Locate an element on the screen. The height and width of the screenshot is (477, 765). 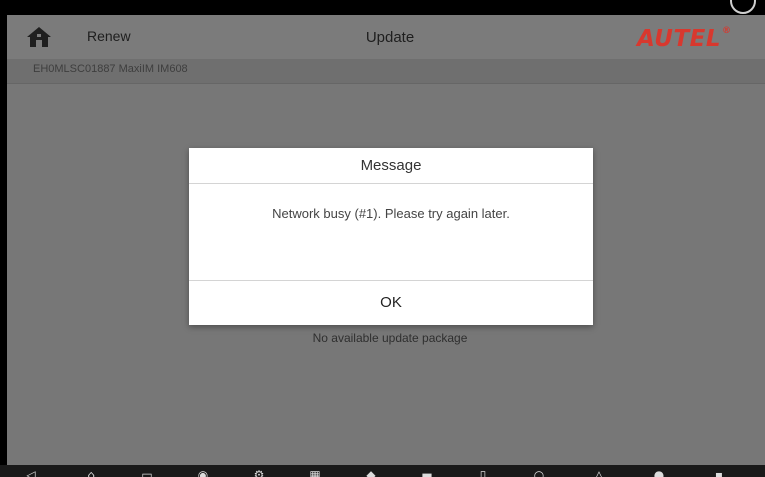
close-ring is located at coordinates (743, 7).